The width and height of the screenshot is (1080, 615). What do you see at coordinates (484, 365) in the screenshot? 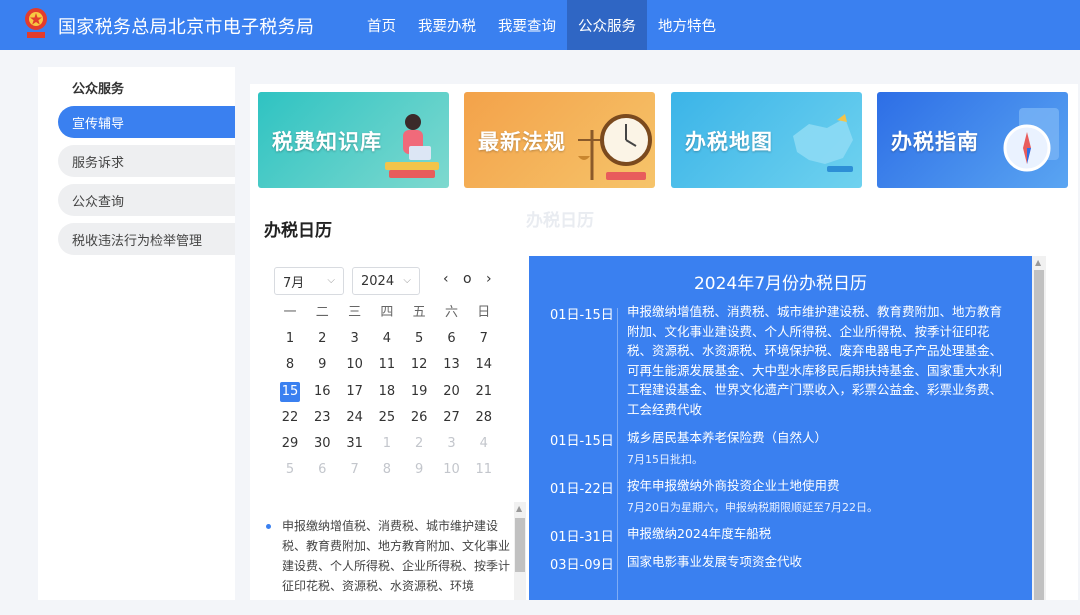
I see `calendar-day: 14` at bounding box center [484, 365].